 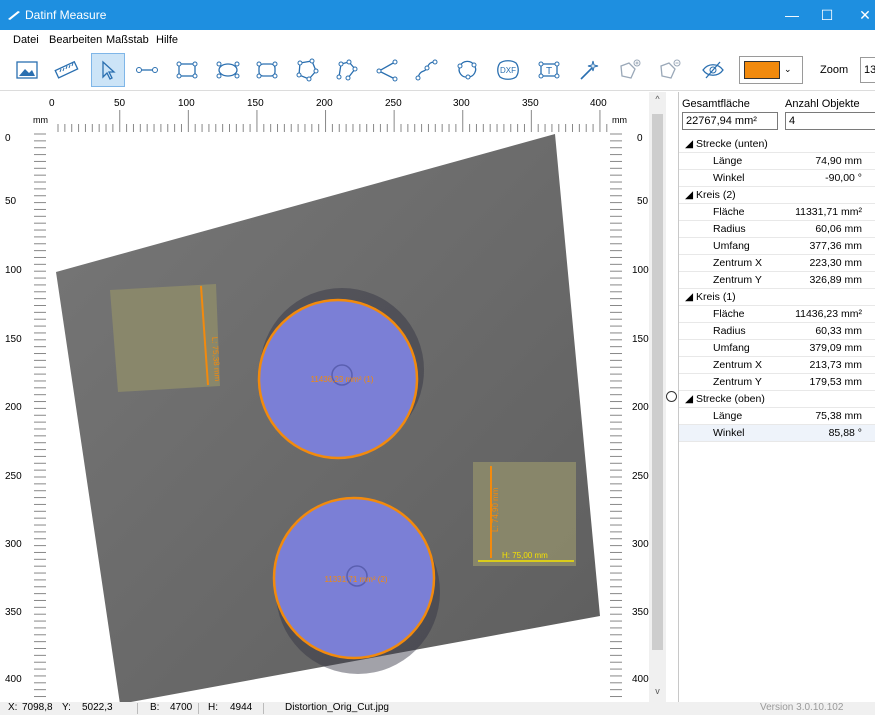 I want to click on circle1-label: 11436,23 mm² (1), so click(x=342, y=379).